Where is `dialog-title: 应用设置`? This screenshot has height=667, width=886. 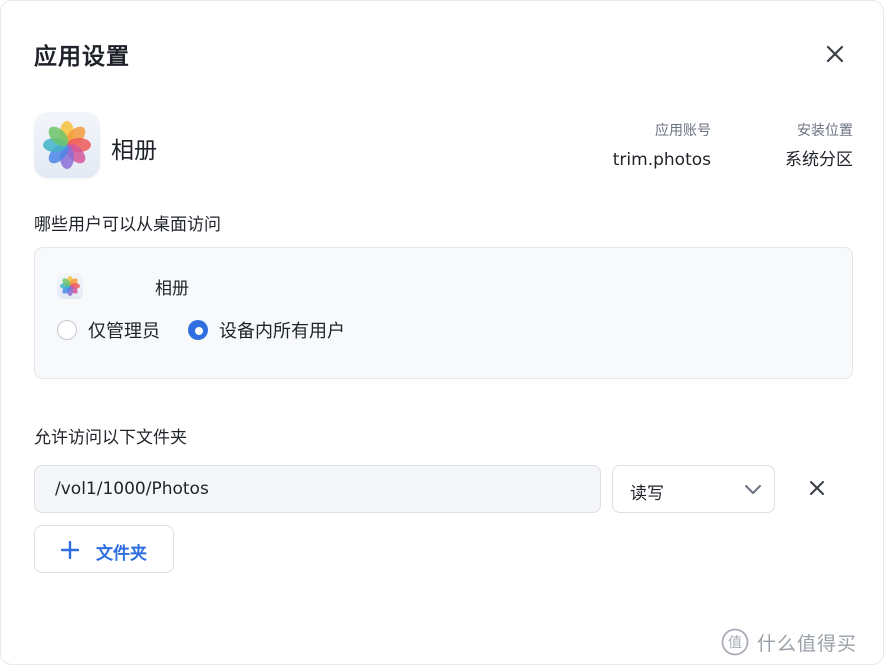 dialog-title: 应用设置 is located at coordinates (82, 57).